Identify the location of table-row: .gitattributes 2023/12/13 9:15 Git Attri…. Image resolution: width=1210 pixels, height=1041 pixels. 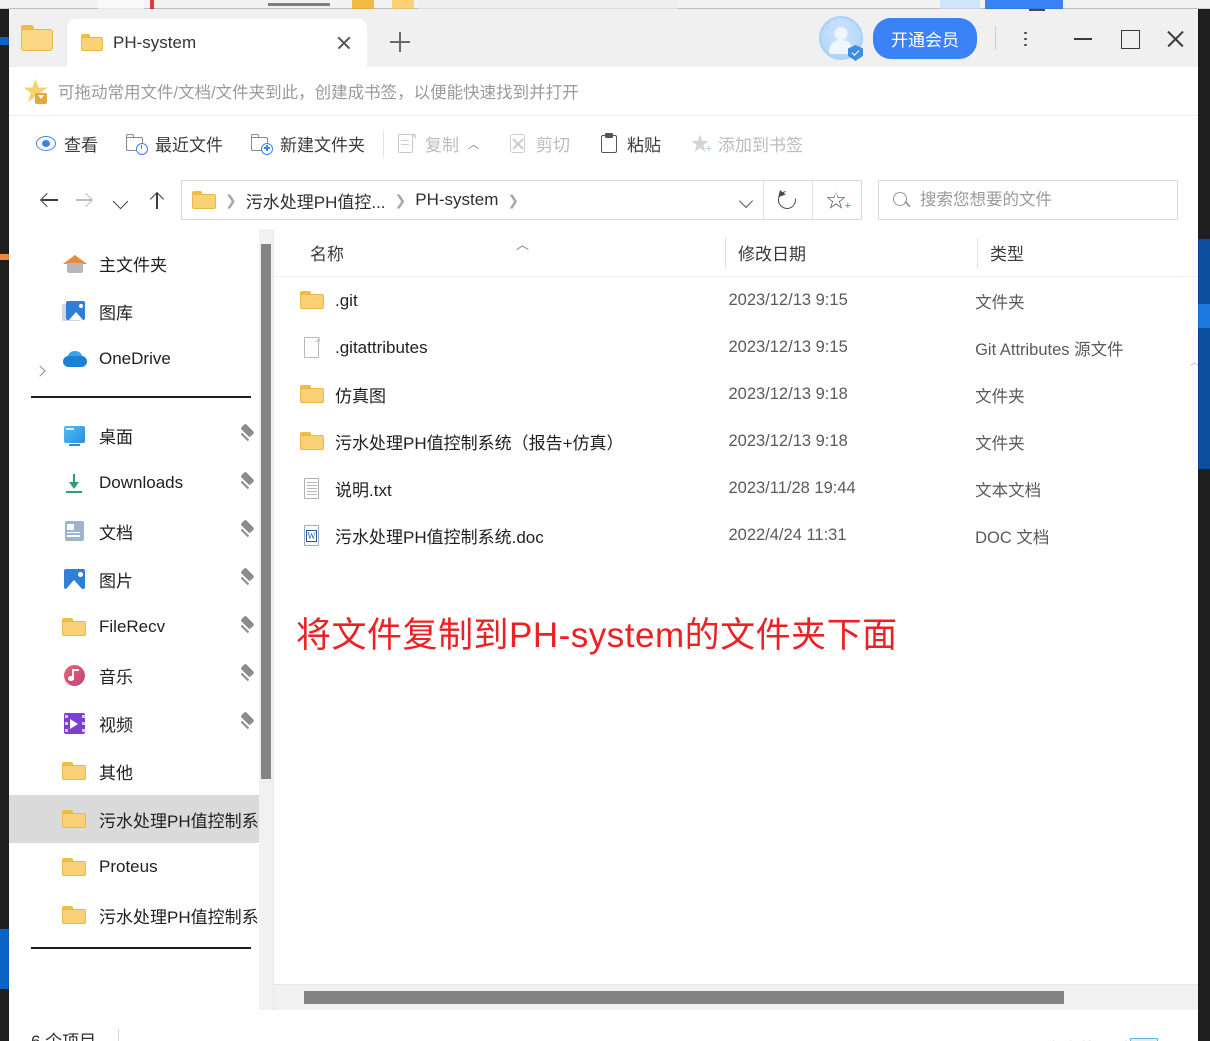
(736, 347).